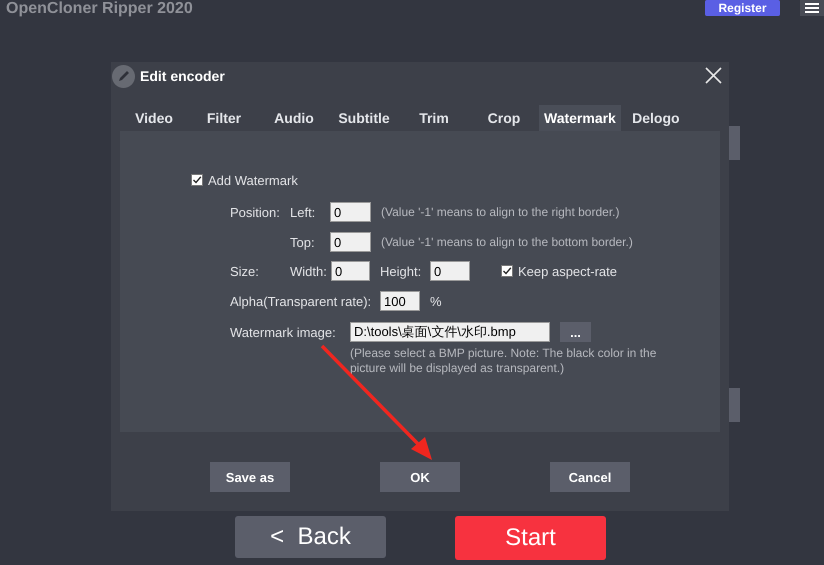 This screenshot has width=824, height=565. Describe the element at coordinates (99, 9) in the screenshot. I see `app-title: OpenCloner Ripper 2020` at that location.